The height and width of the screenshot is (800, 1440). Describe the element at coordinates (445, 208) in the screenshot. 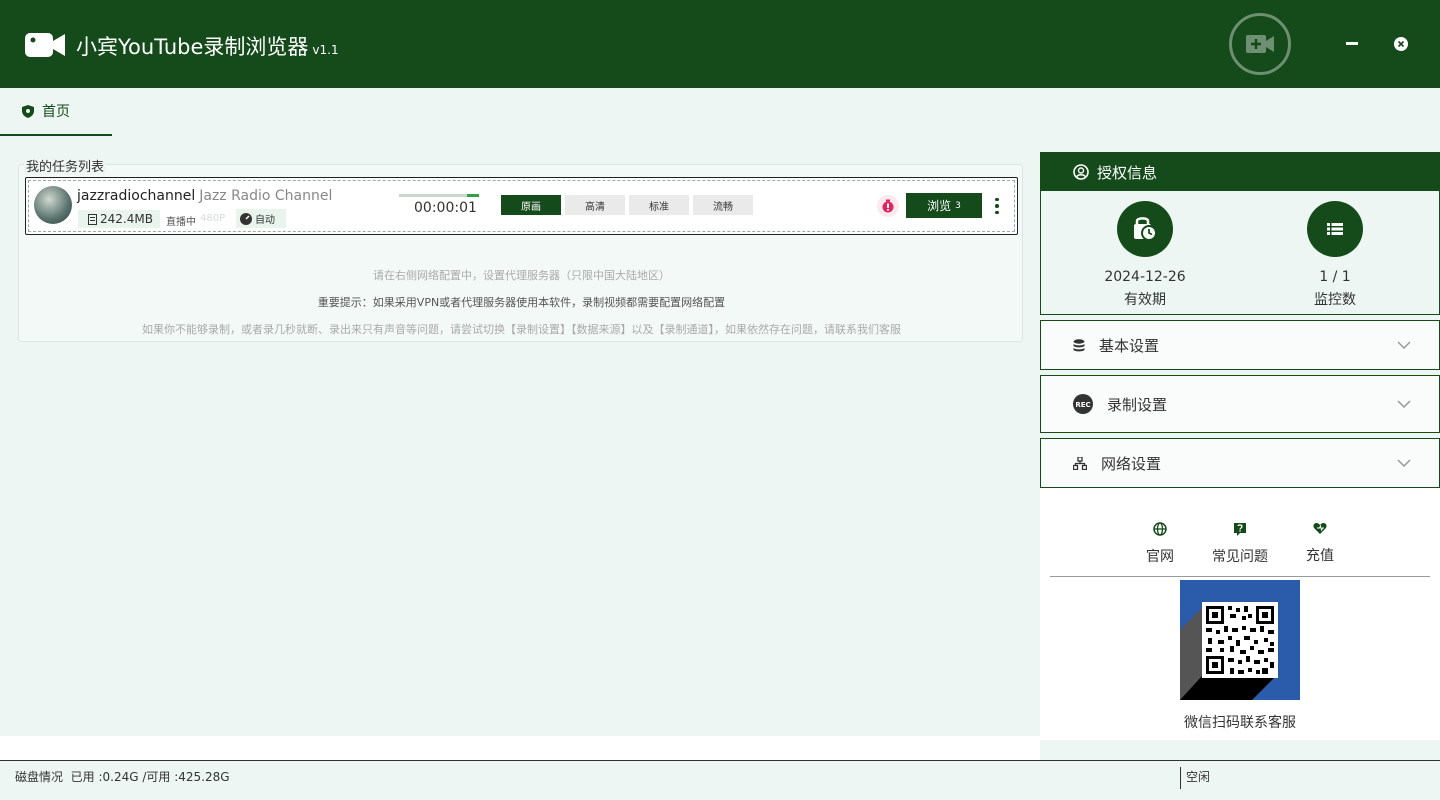

I see `elapsed-time: 00:00:01` at that location.